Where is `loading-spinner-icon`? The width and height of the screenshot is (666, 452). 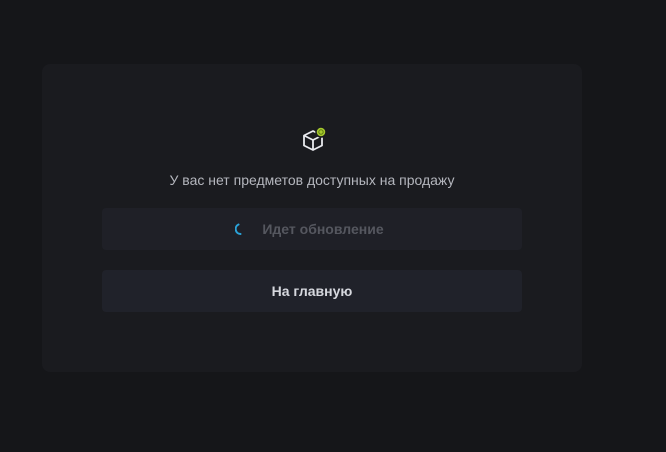 loading-spinner-icon is located at coordinates (238, 229).